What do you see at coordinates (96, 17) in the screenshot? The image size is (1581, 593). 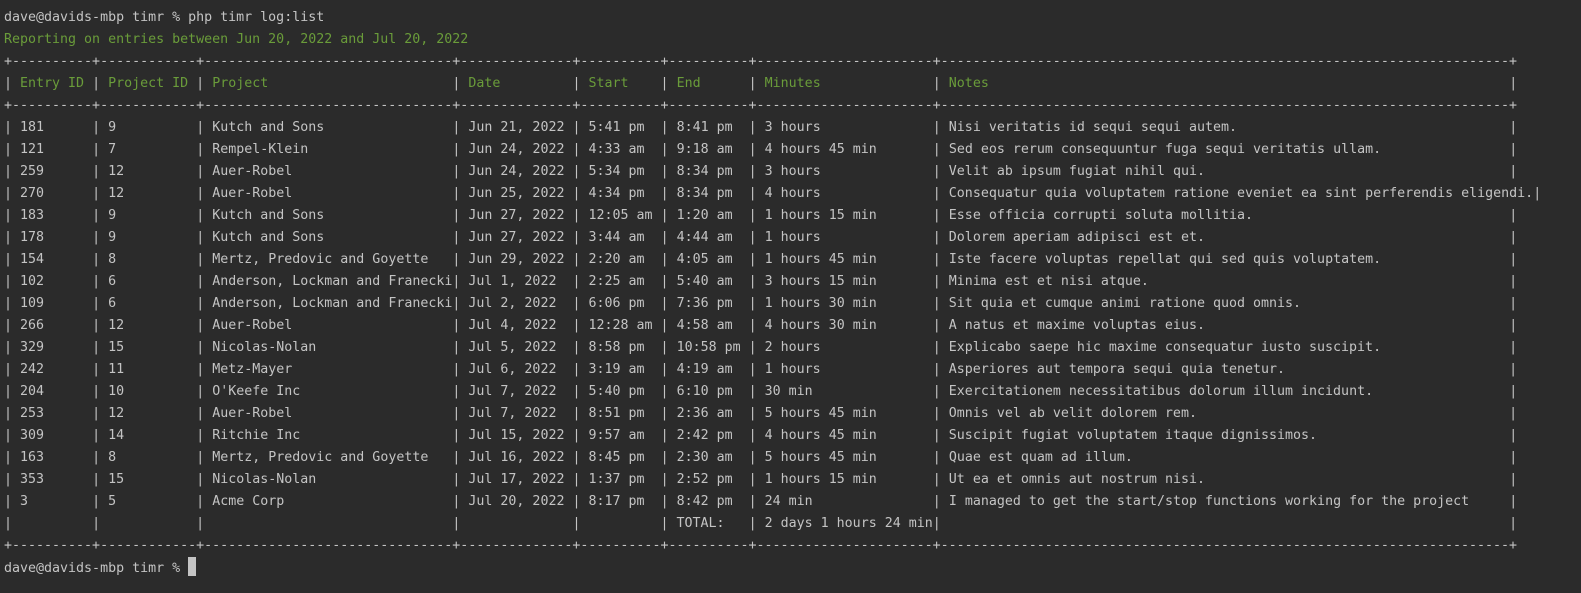 I see `shell-prompt: dave@davids-mbp timr %` at bounding box center [96, 17].